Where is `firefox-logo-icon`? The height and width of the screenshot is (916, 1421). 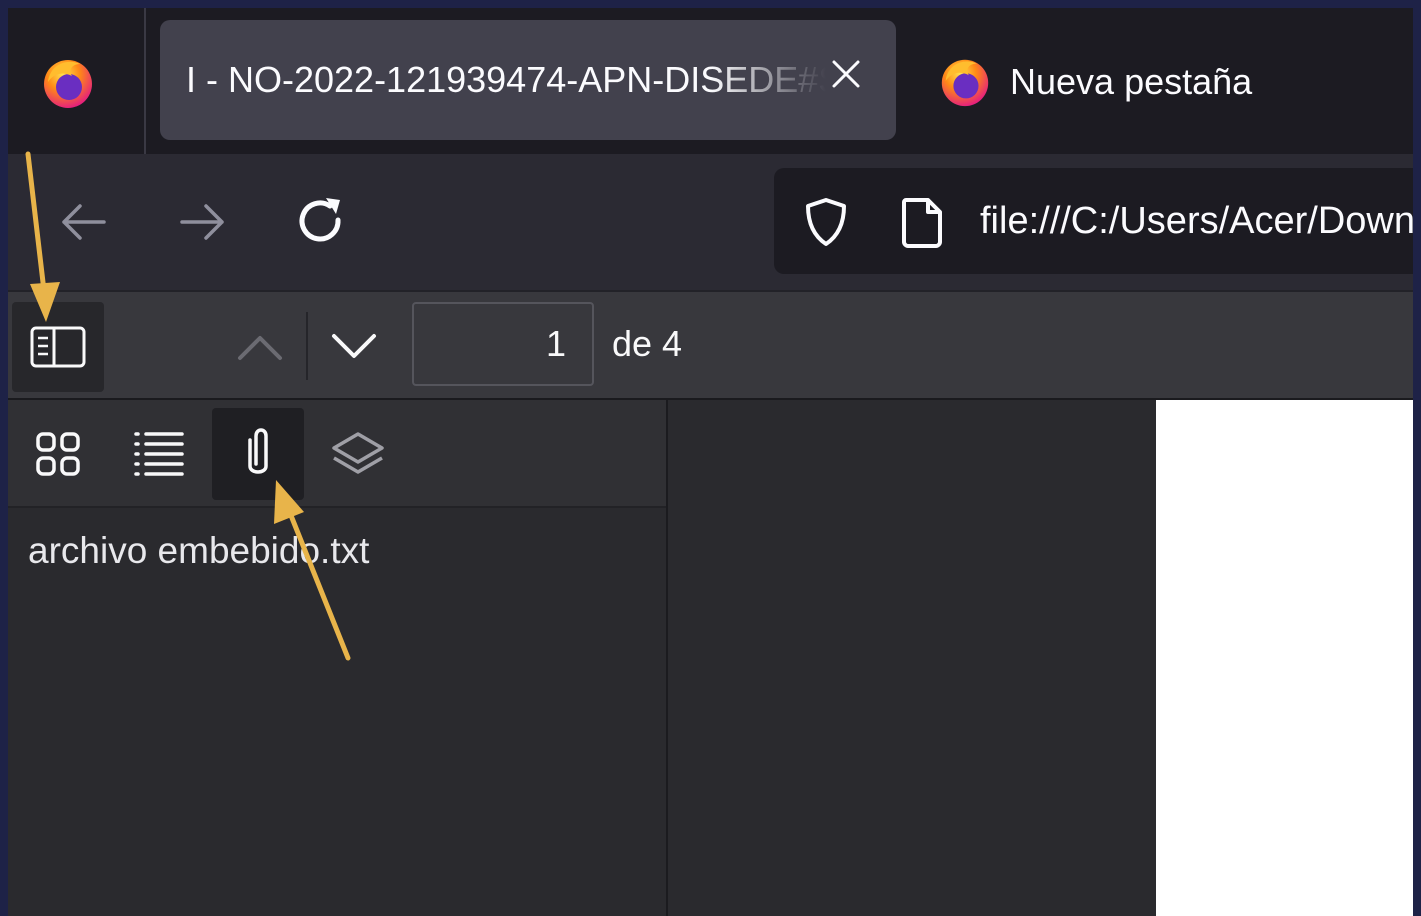
firefox-logo-icon is located at coordinates (965, 83).